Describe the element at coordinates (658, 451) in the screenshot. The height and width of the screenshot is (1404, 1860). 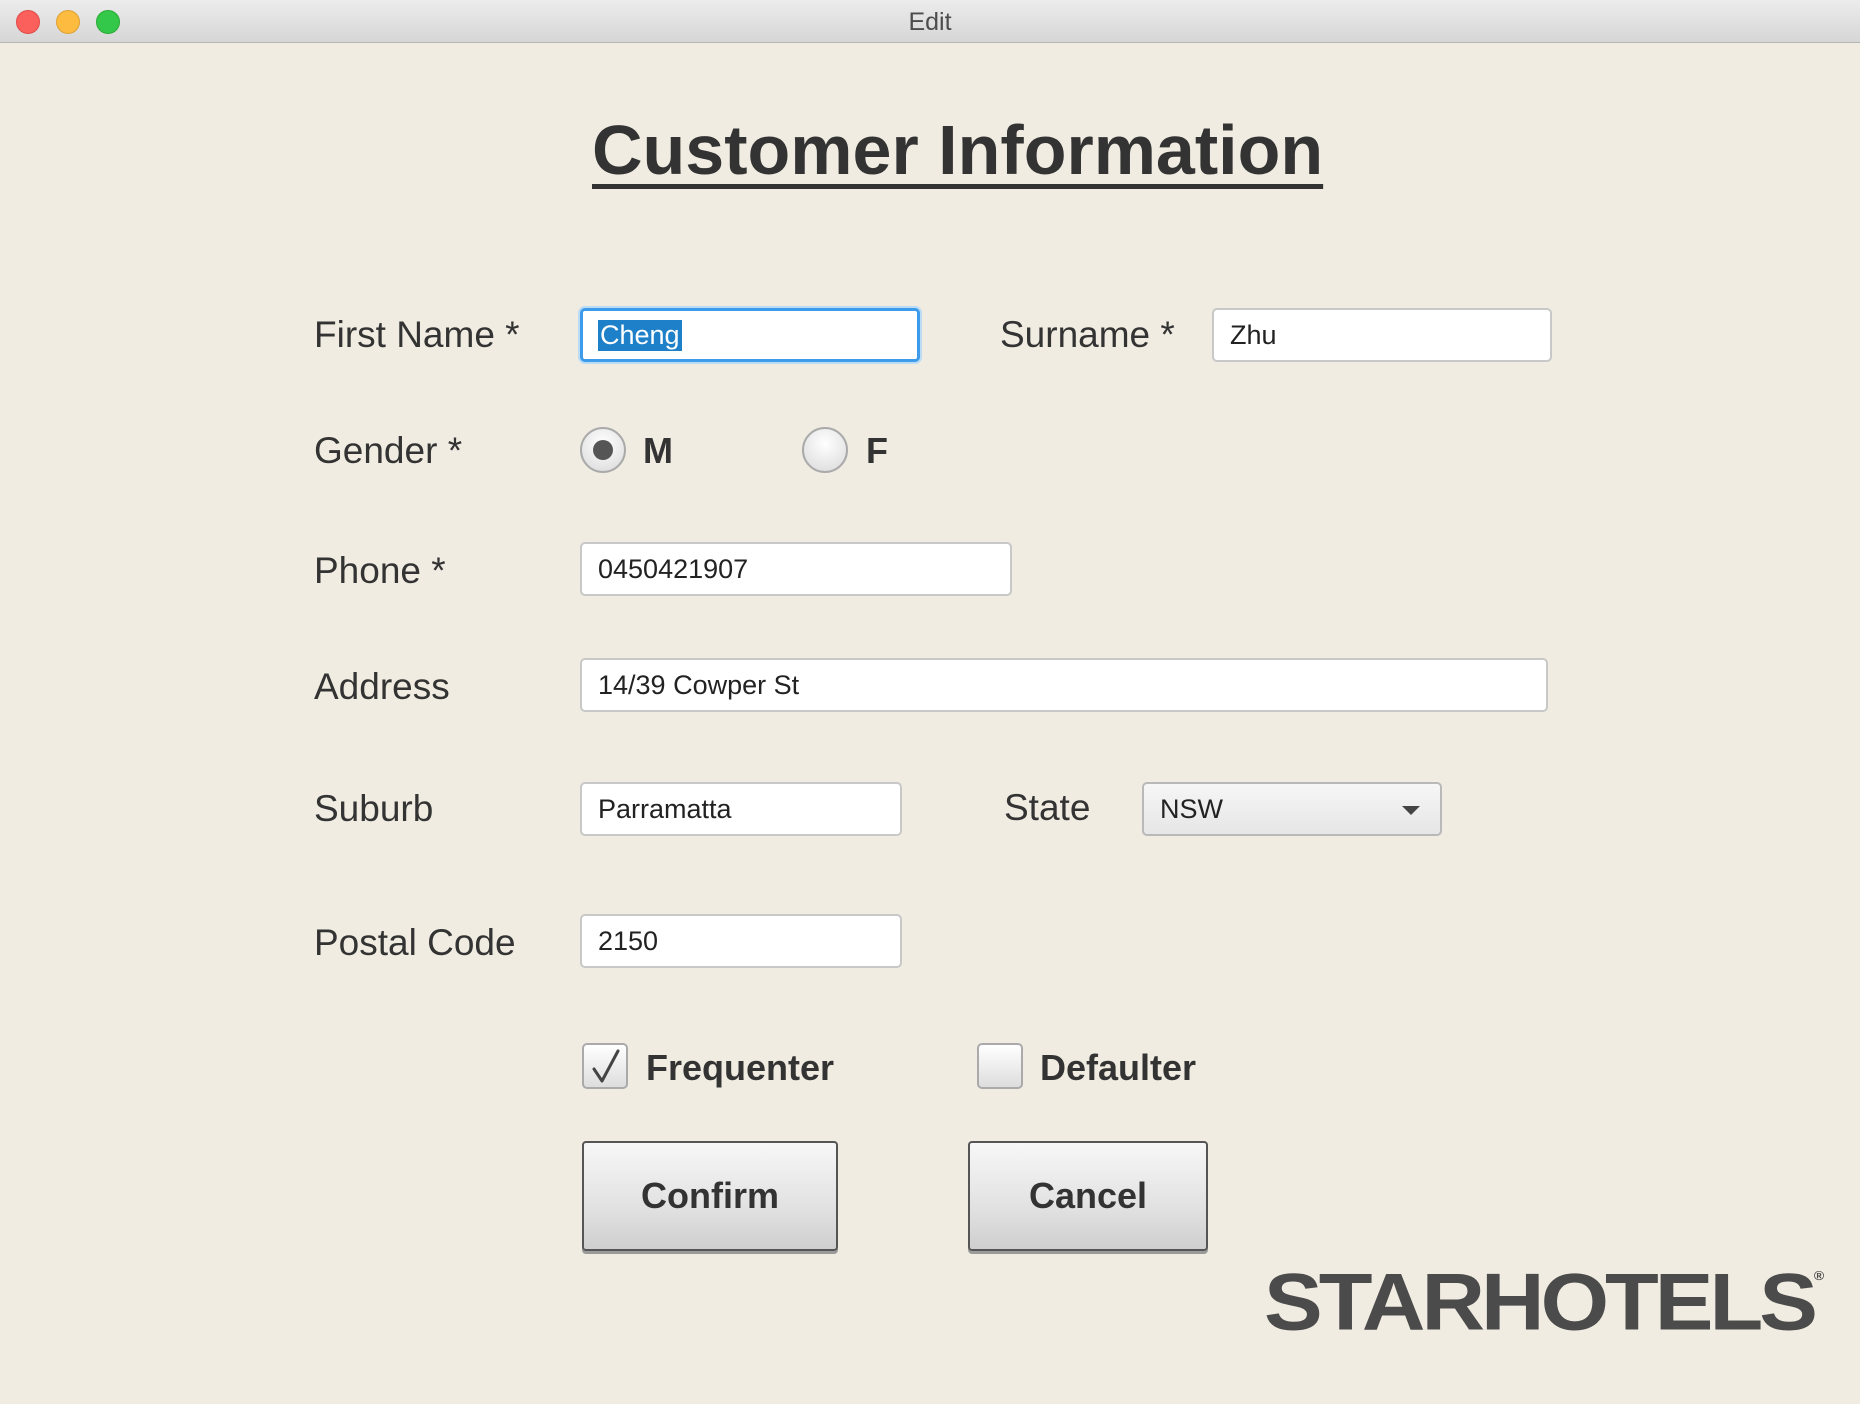
I see `gender-m-label: M` at that location.